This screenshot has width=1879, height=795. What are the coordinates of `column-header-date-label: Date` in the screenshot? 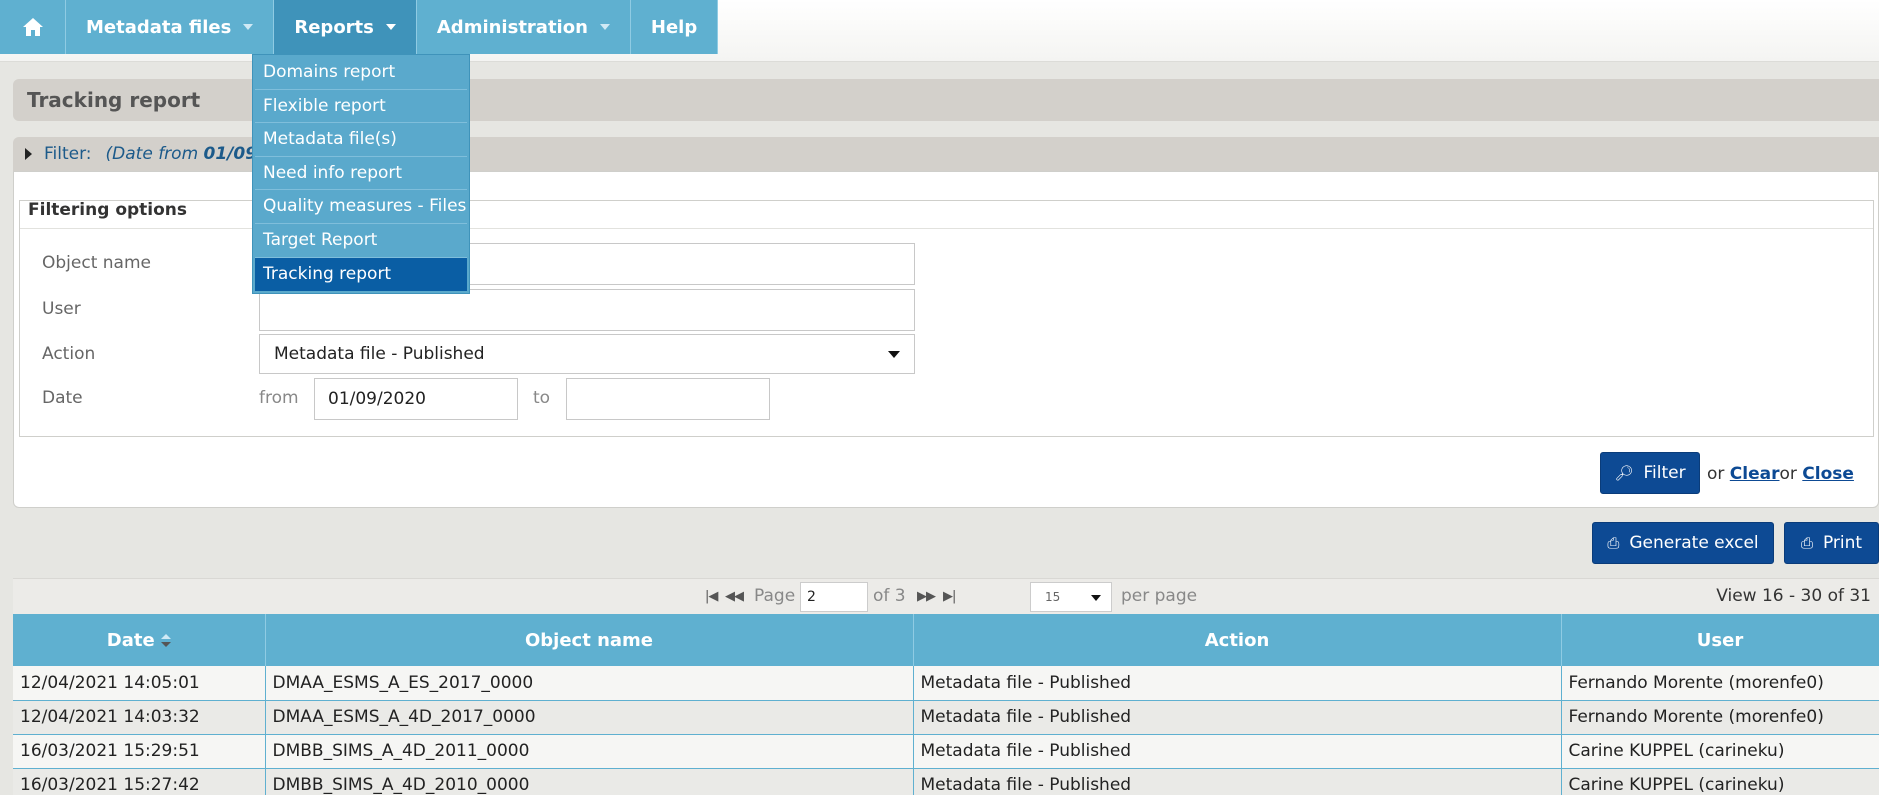 It's located at (130, 640).